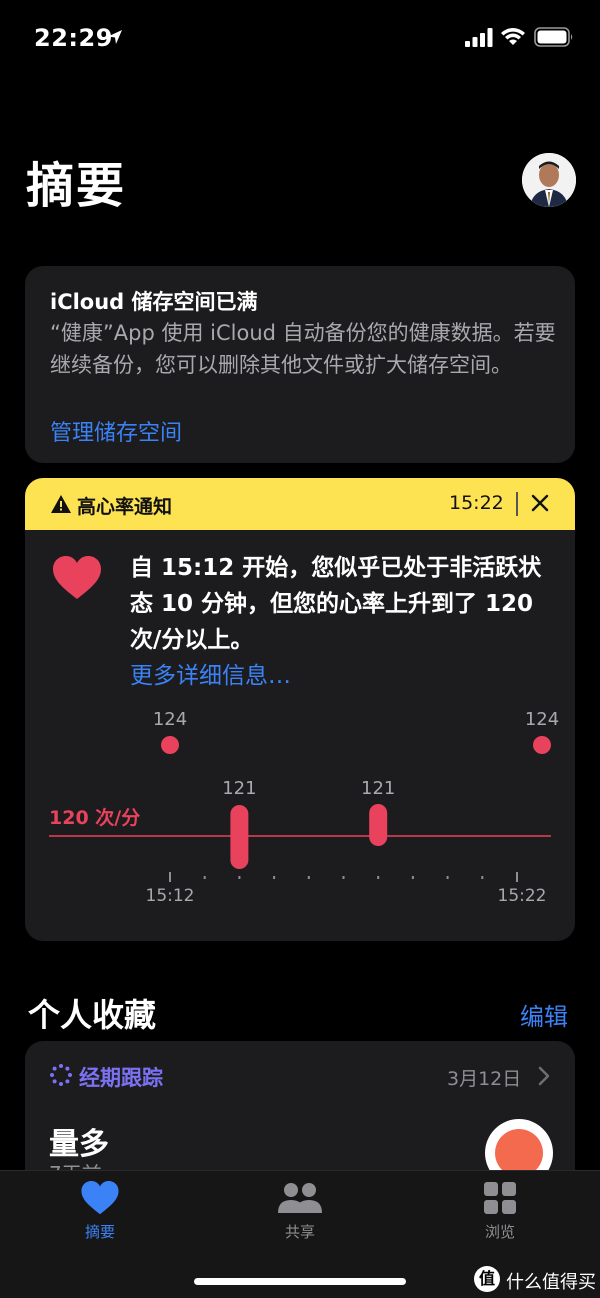  What do you see at coordinates (499, 1232) in the screenshot?
I see `tab-label: 浏览` at bounding box center [499, 1232].